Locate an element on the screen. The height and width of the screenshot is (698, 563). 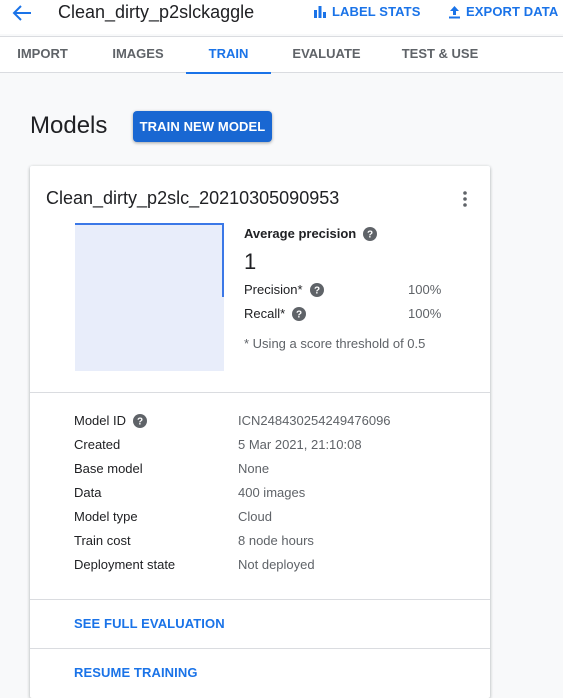
tab-train: TRAIN is located at coordinates (228, 55).